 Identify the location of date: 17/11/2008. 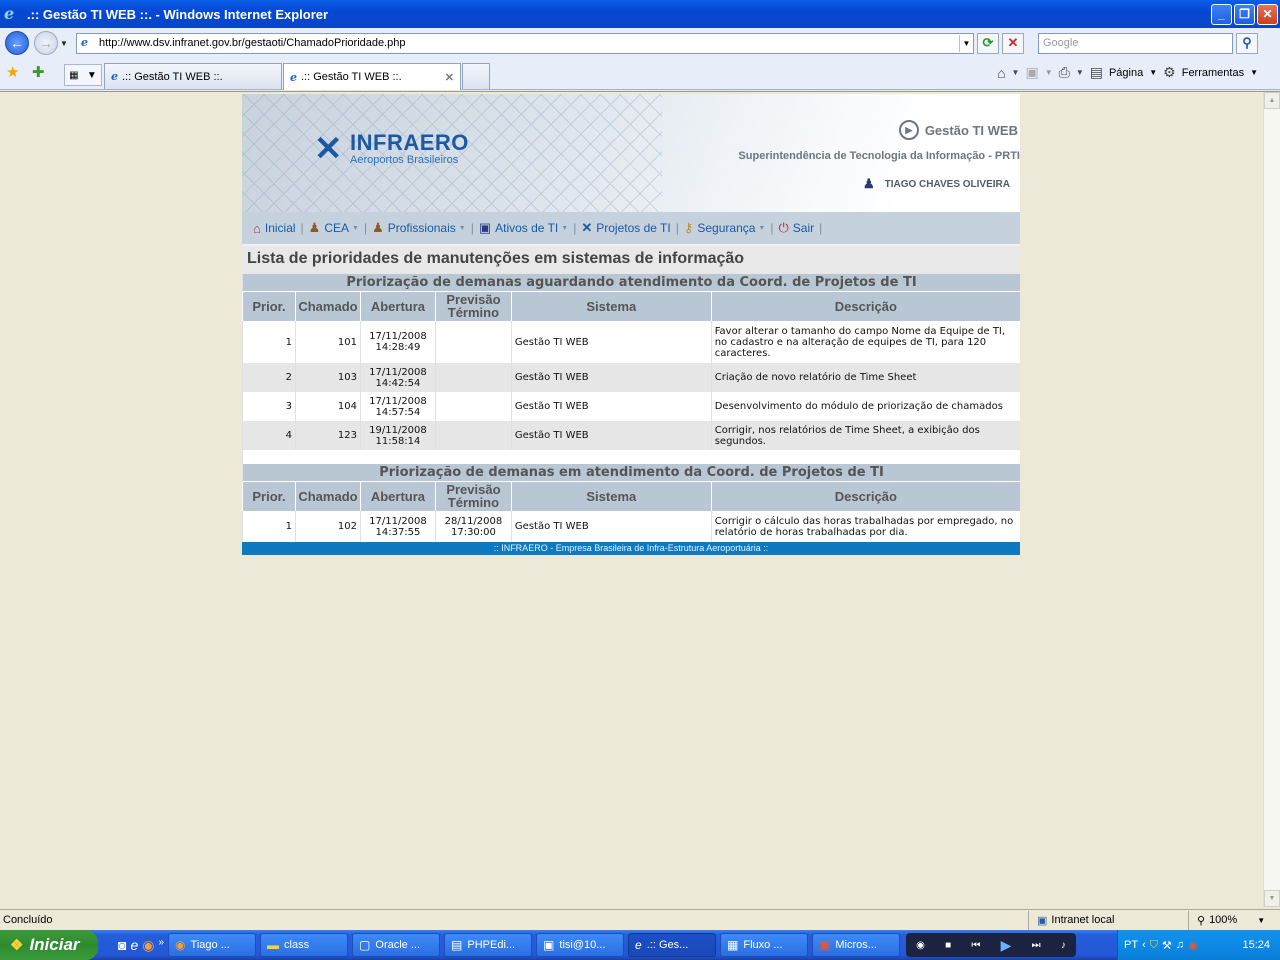
(398, 521).